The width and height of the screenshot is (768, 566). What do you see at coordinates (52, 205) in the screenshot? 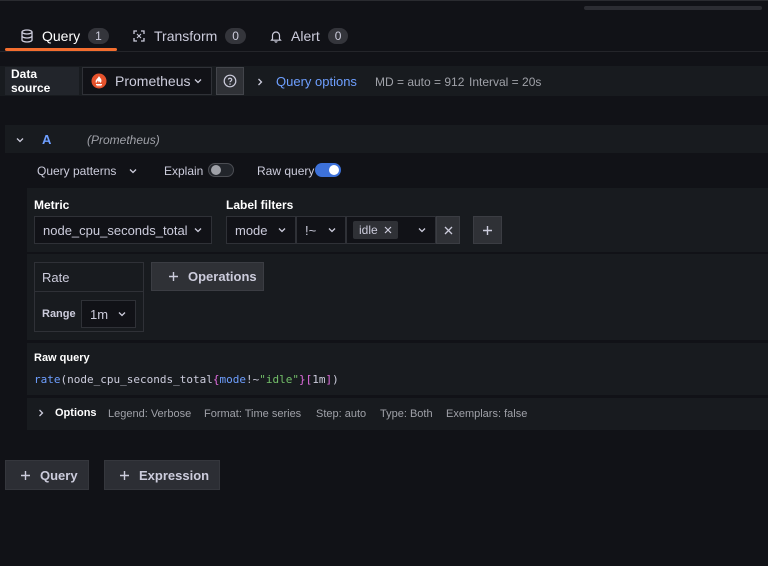
I see `metric-label: Metric` at bounding box center [52, 205].